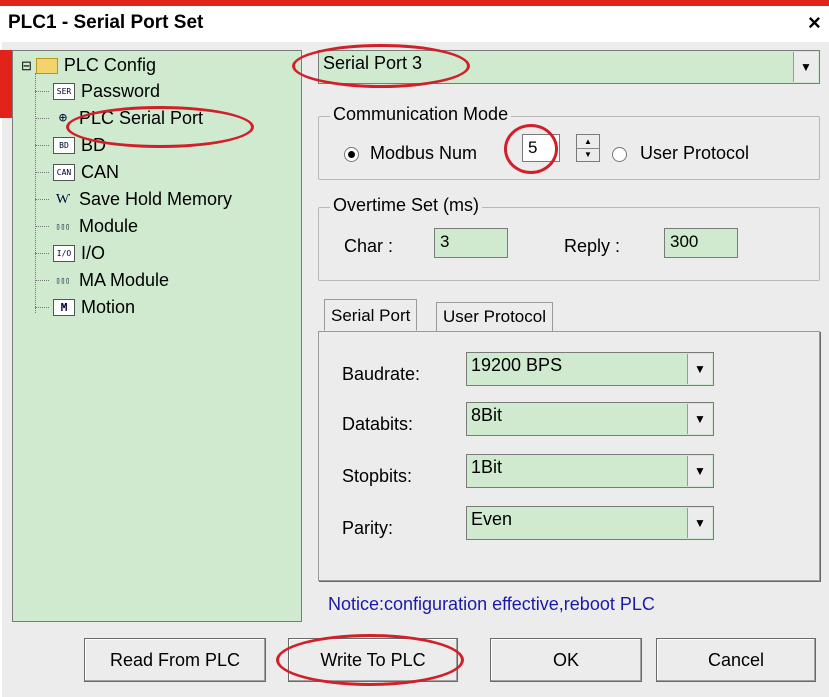 Image resolution: width=829 pixels, height=697 pixels. Describe the element at coordinates (64, 253) in the screenshot. I see `io-icon: I/O` at that location.